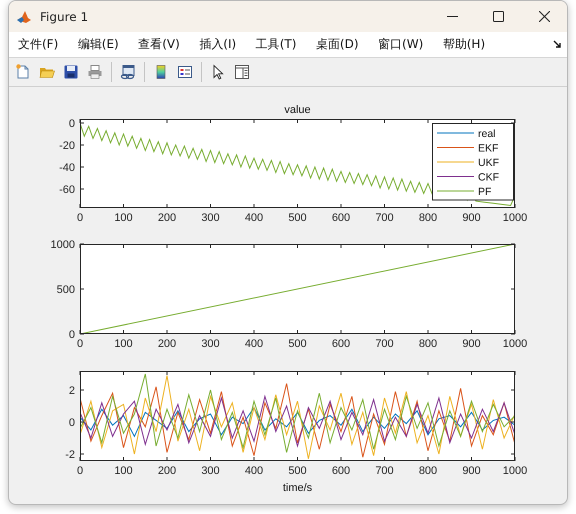  Describe the element at coordinates (95, 72) in the screenshot. I see `printer-icon` at that location.